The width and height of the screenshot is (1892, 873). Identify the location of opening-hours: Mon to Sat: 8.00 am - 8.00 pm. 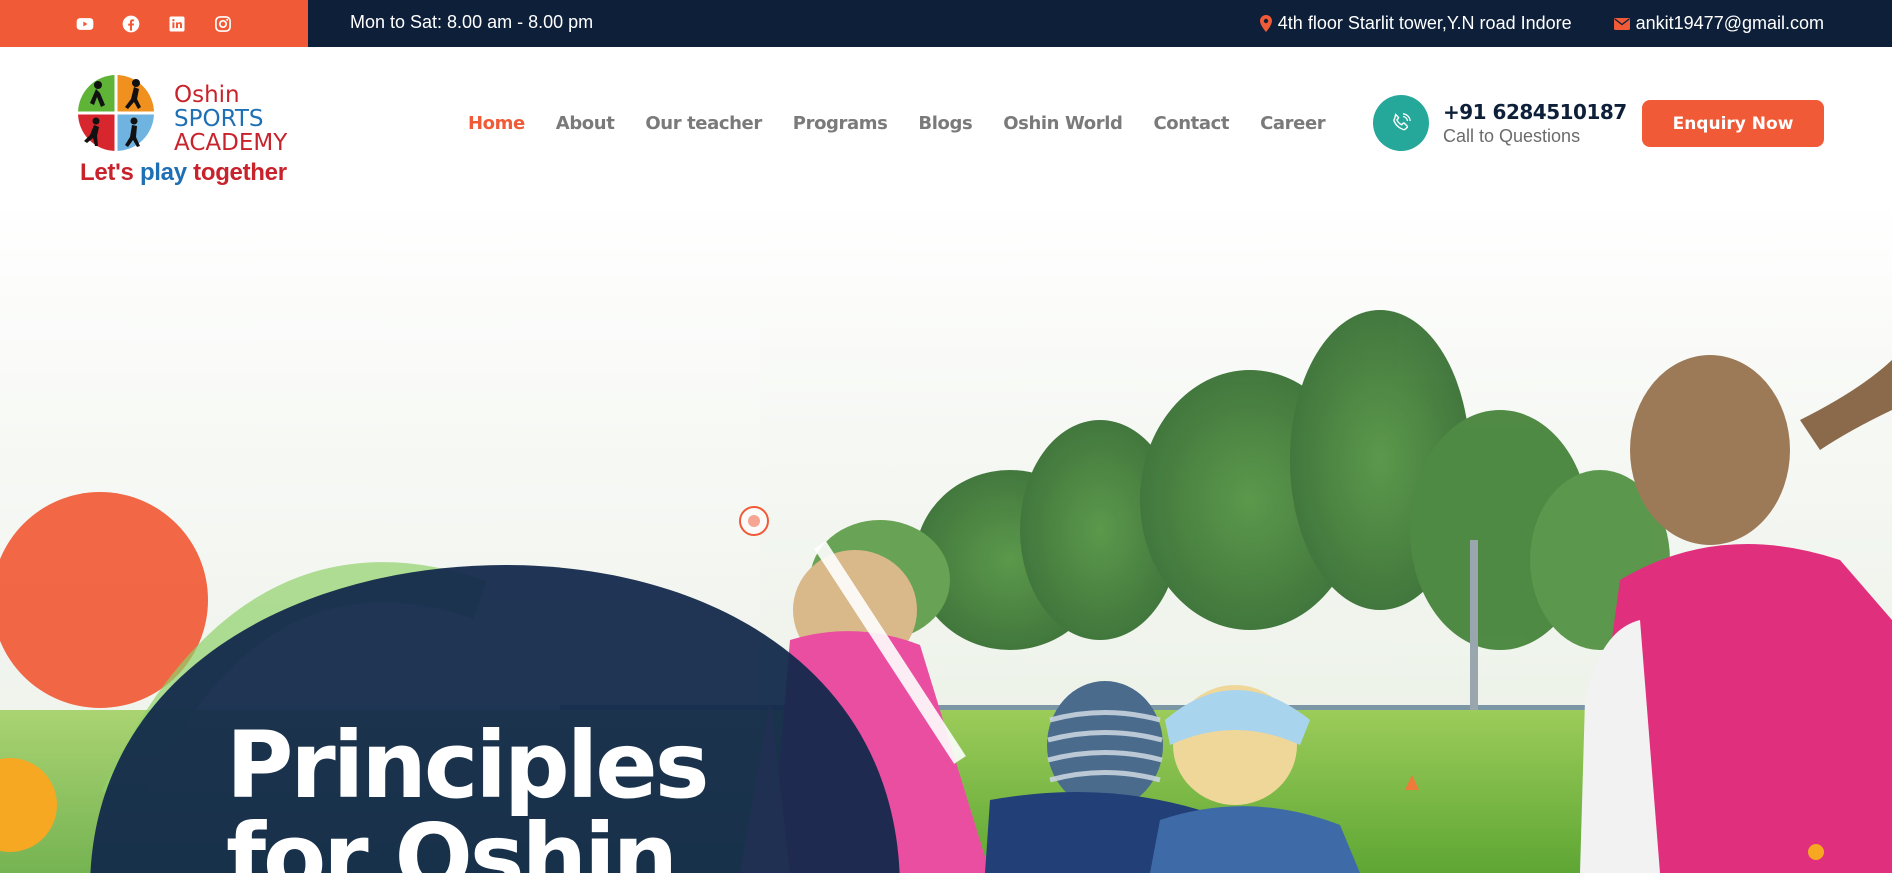
(472, 22).